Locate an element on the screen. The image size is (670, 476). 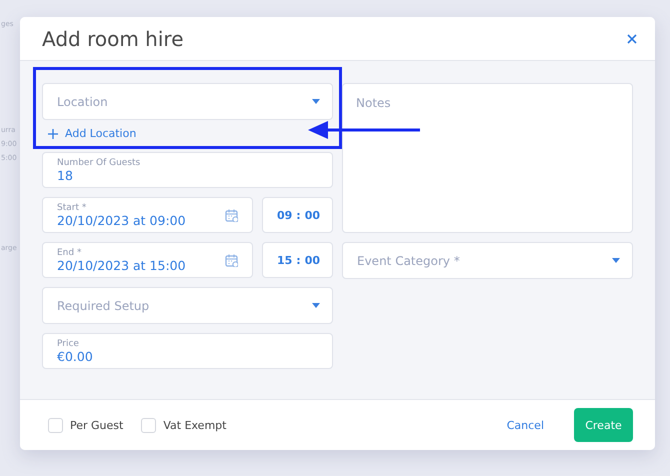
time-field: 09 : 00 is located at coordinates (297, 215).